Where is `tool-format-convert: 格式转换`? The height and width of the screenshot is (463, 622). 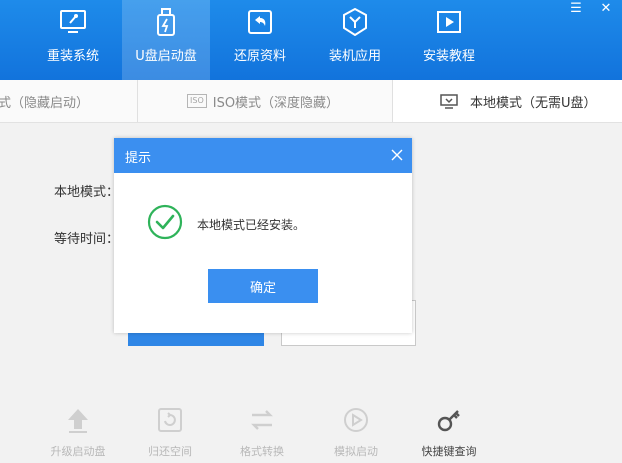
tool-format-convert: 格式转换 is located at coordinates (262, 432).